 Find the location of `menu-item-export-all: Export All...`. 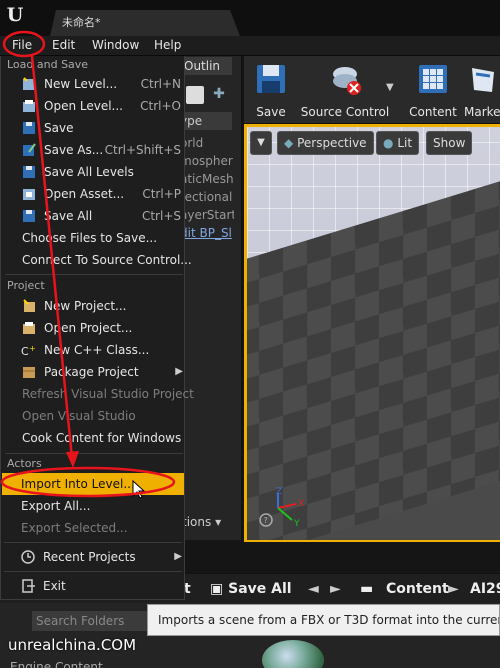

menu-item-export-all: Export All... is located at coordinates (94, 506).